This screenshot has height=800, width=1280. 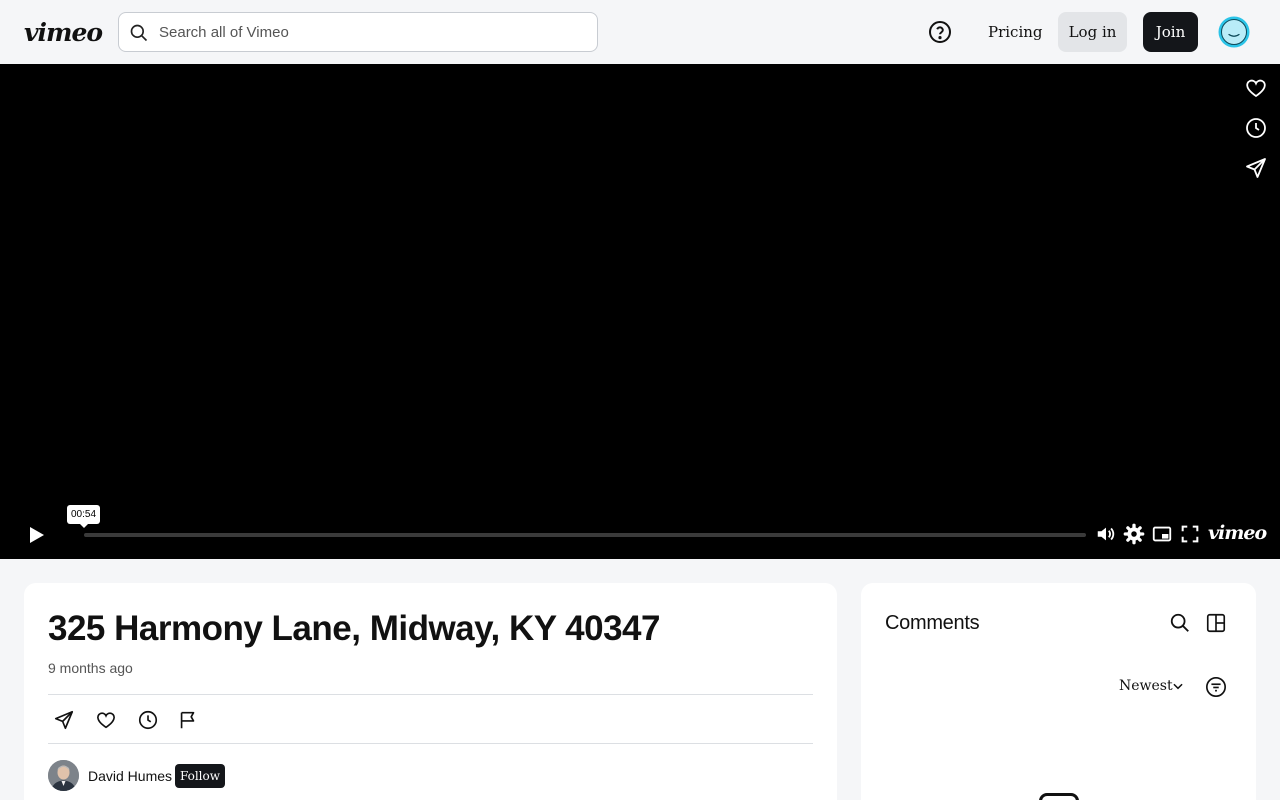 What do you see at coordinates (1058, 691) in the screenshot?
I see `comments-panel: Comments Newest` at bounding box center [1058, 691].